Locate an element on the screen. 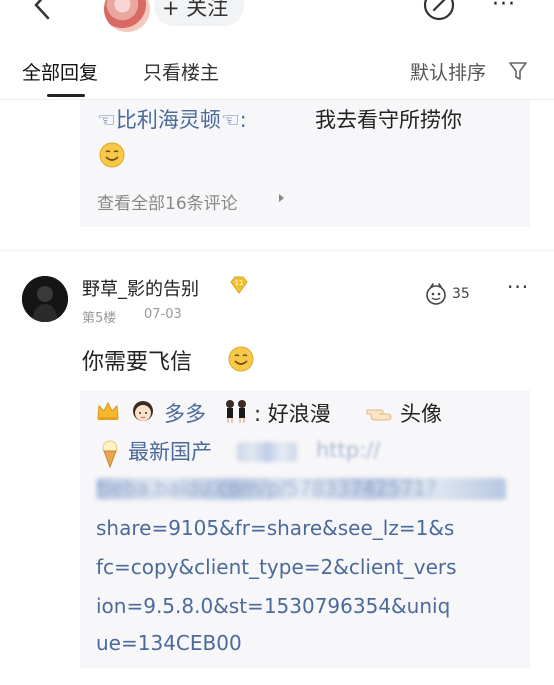 This screenshot has height=685, width=554. top-bar is located at coordinates (277, 16).